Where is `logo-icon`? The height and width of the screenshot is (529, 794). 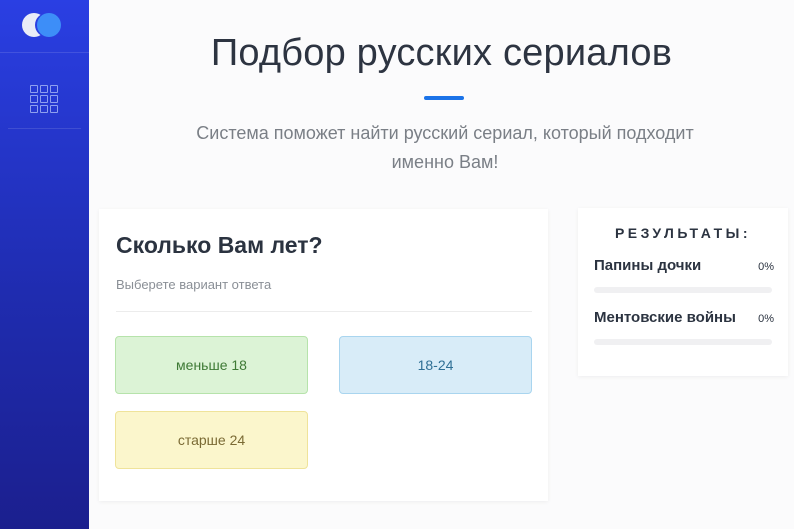
logo-icon is located at coordinates (44, 26).